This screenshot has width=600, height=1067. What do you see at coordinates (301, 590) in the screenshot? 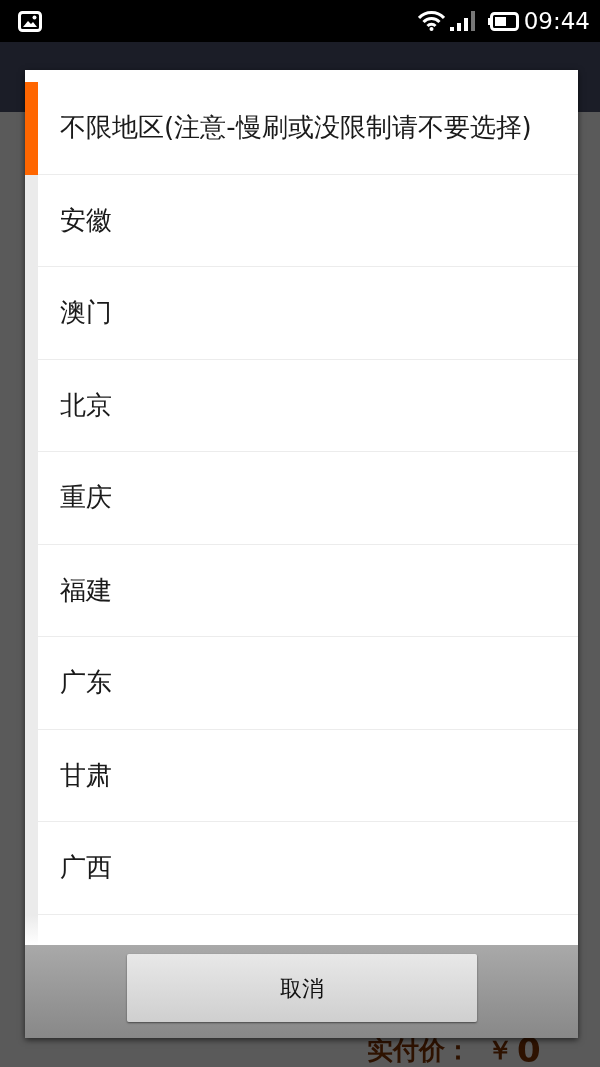
I see `region-option: 福建` at bounding box center [301, 590].